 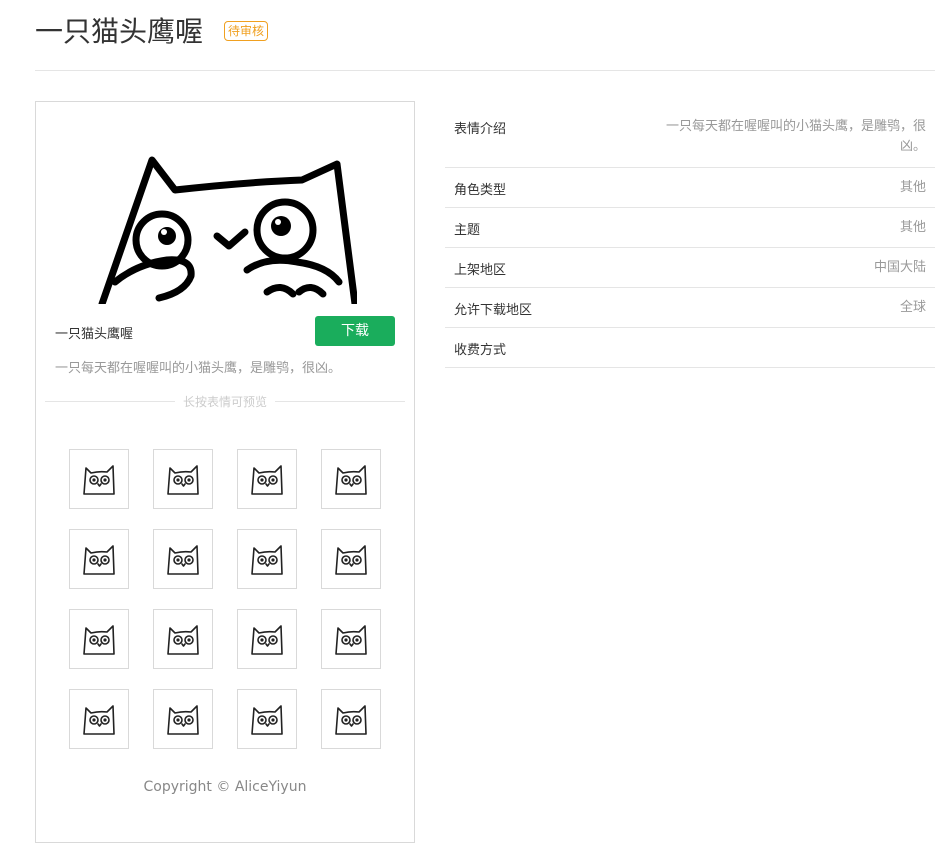 I want to click on sticker-owl-flower, so click(x=267, y=639).